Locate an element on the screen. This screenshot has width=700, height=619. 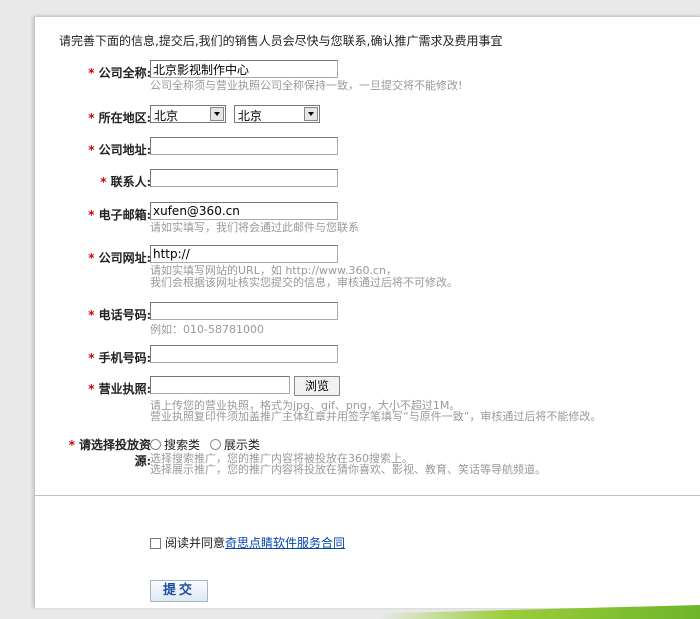
form-intro: 请完善下面的信息,提交后,我们的销售人员会尽快与您联系,确认推广需求及费用事宜 is located at coordinates (281, 41).